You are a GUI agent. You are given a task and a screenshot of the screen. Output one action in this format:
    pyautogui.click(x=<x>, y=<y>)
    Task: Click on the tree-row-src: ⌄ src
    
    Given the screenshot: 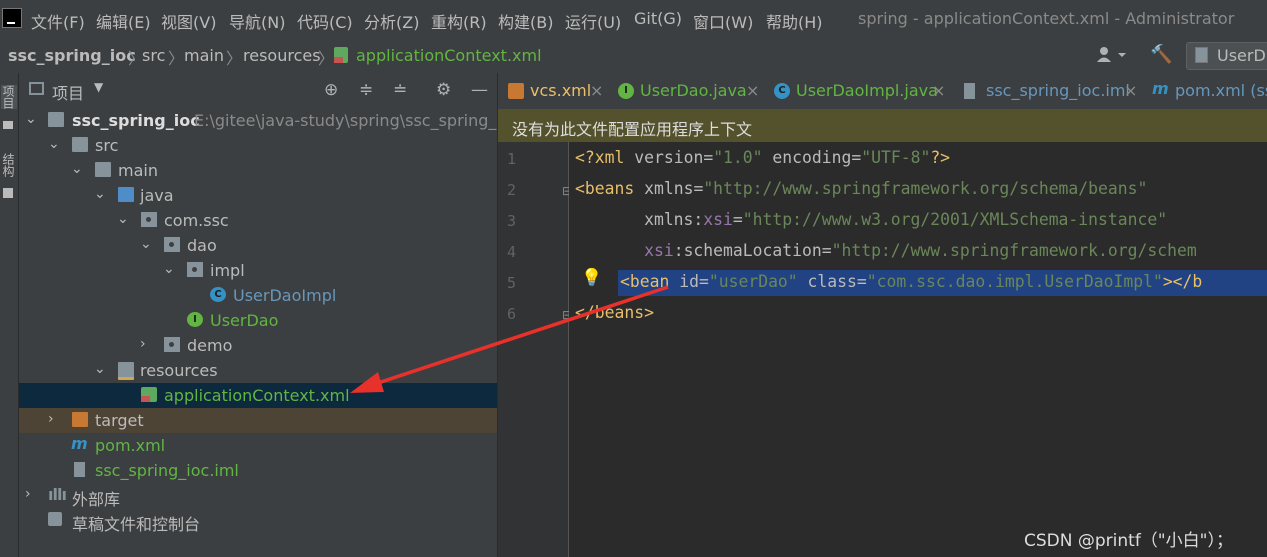 What is the action you would take?
    pyautogui.click(x=258, y=145)
    